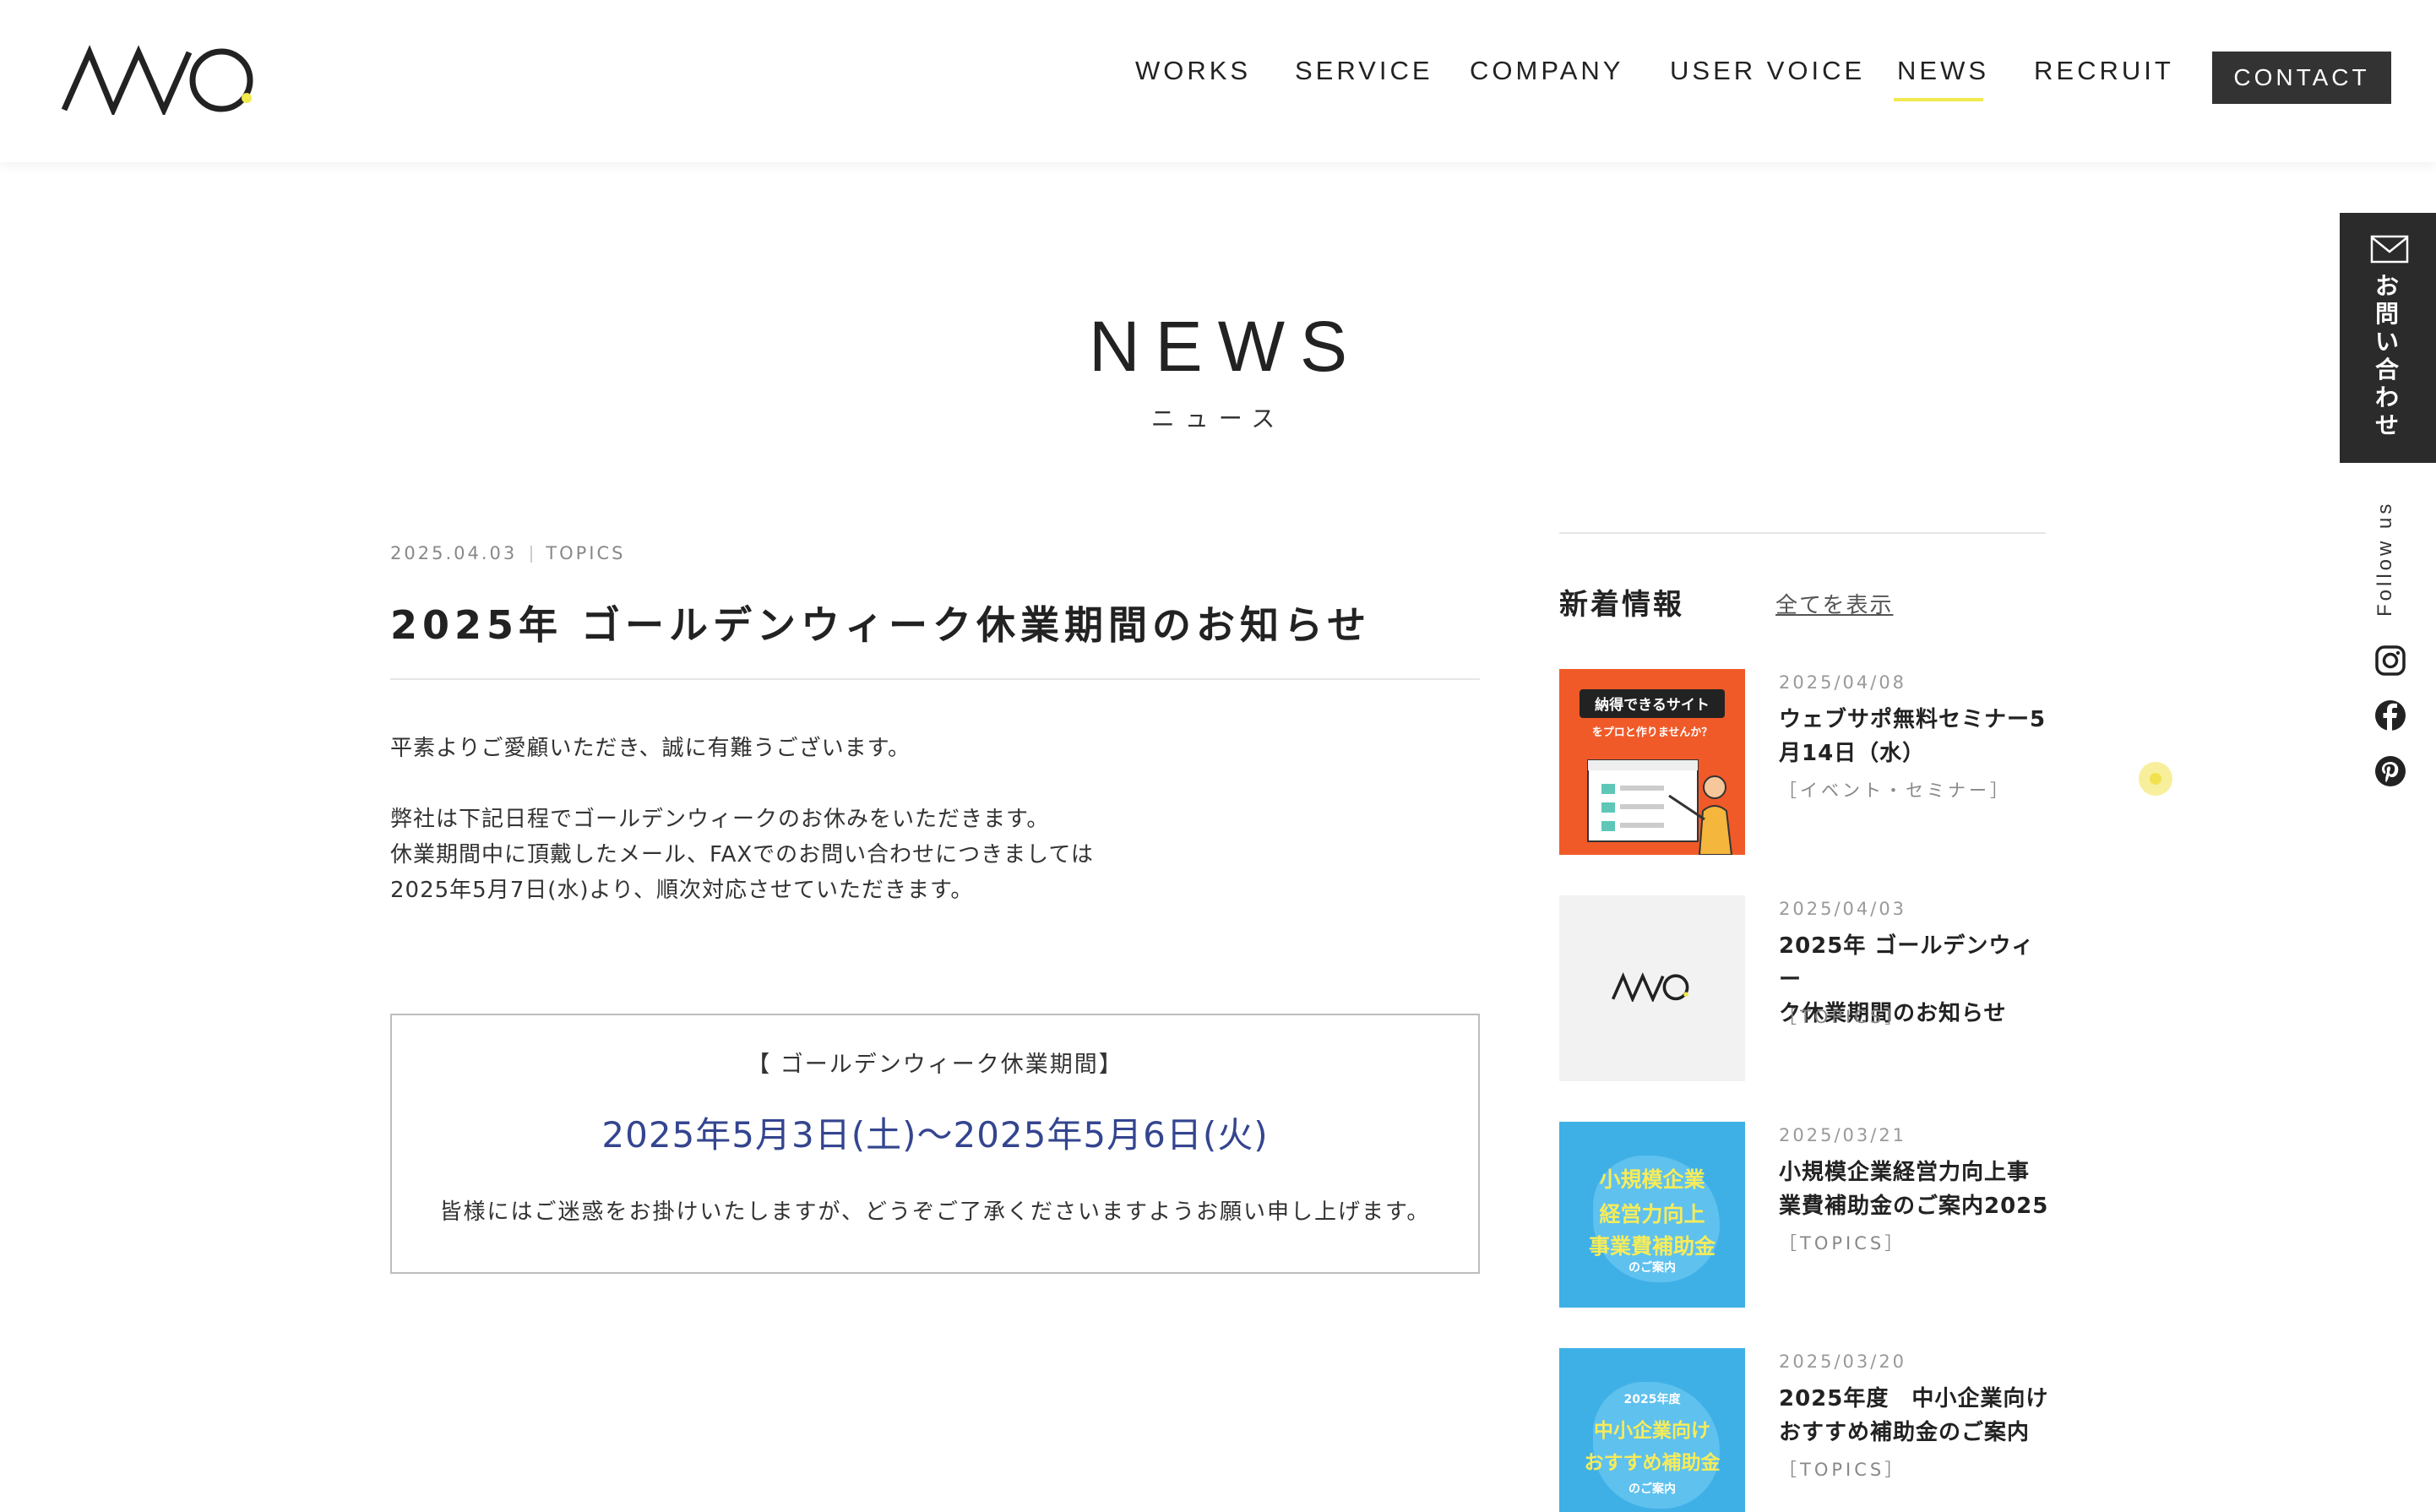 Image resolution: width=2436 pixels, height=1512 pixels. I want to click on thumb-text: 小規模企業, so click(1652, 1179).